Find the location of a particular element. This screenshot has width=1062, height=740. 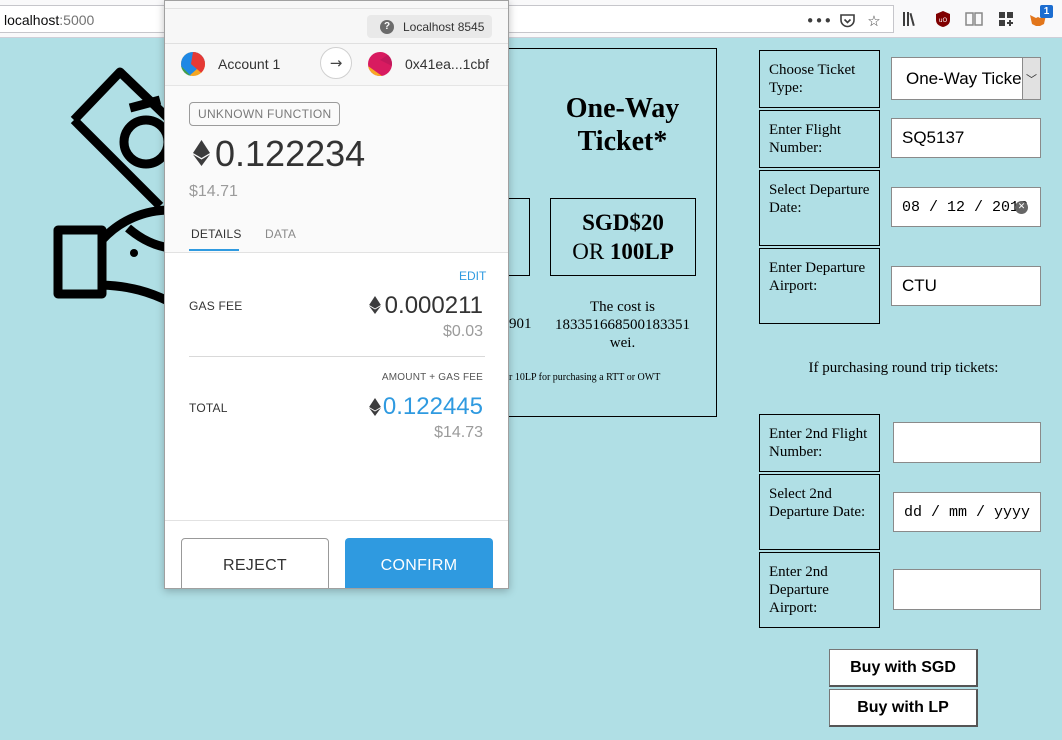

gas-fee-eth: 0.000211 is located at coordinates (433, 305).